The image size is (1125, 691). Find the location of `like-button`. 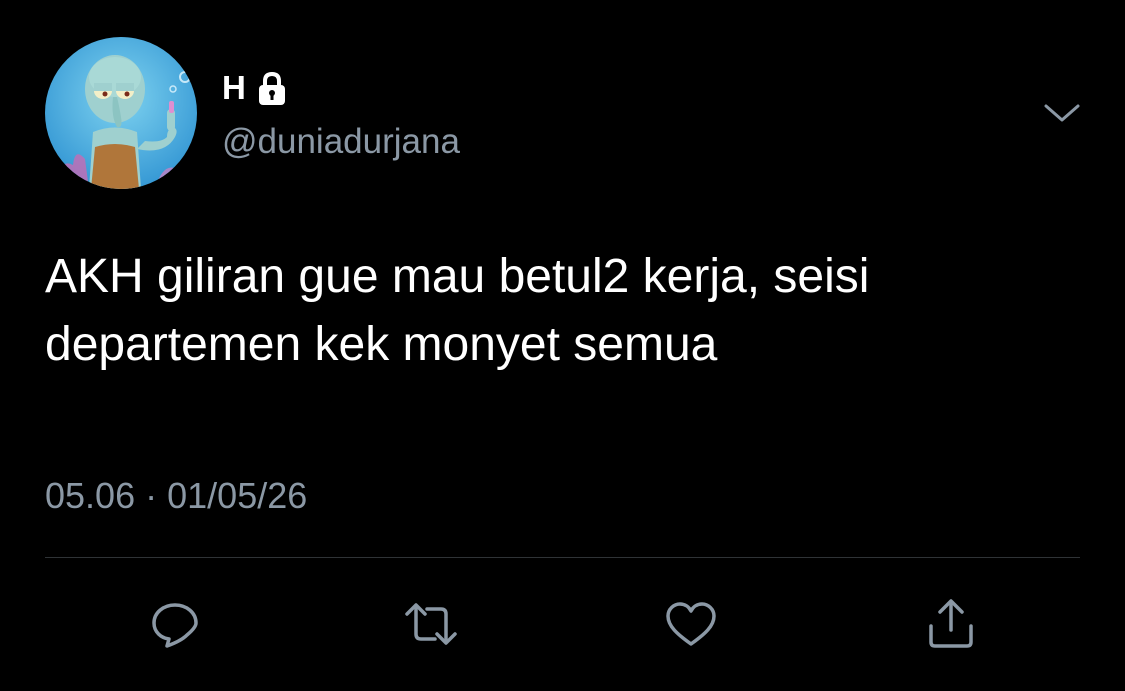

like-button is located at coordinates (691, 624).